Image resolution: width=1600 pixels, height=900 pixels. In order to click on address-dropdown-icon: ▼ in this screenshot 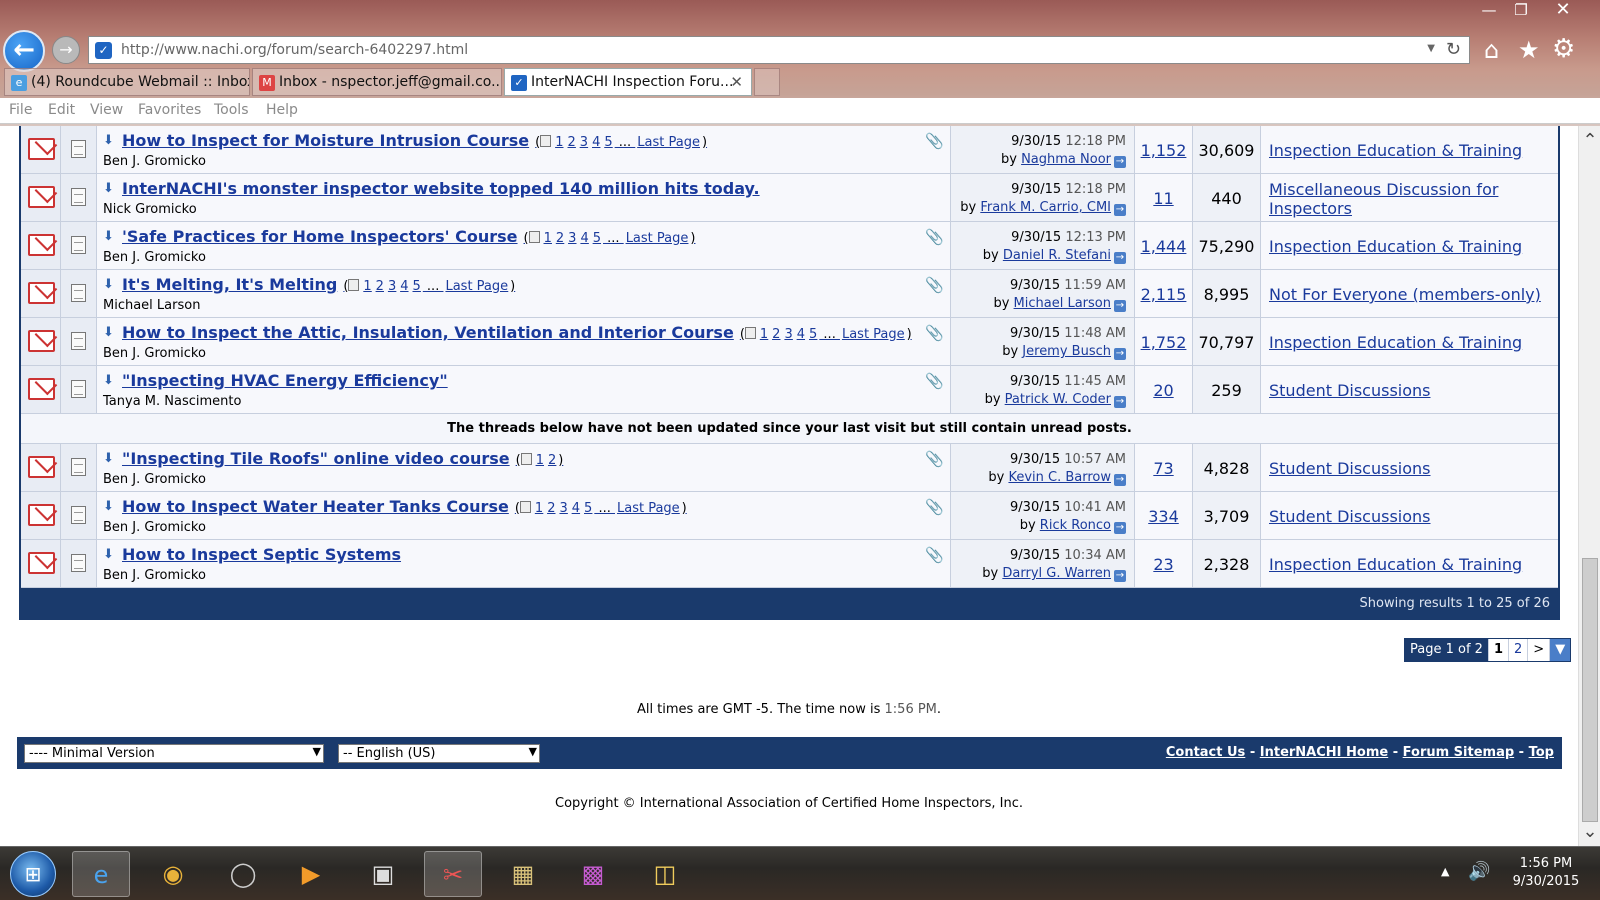, I will do `click(1431, 48)`.